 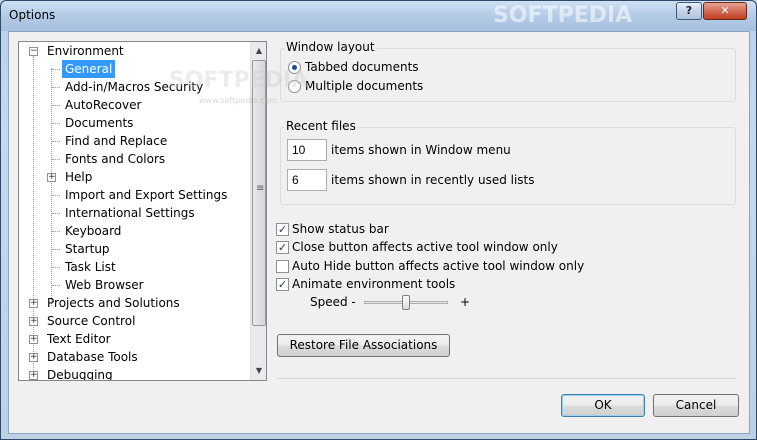 I want to click on recent-lists-count-label: items shown in recently used lists, so click(x=433, y=180).